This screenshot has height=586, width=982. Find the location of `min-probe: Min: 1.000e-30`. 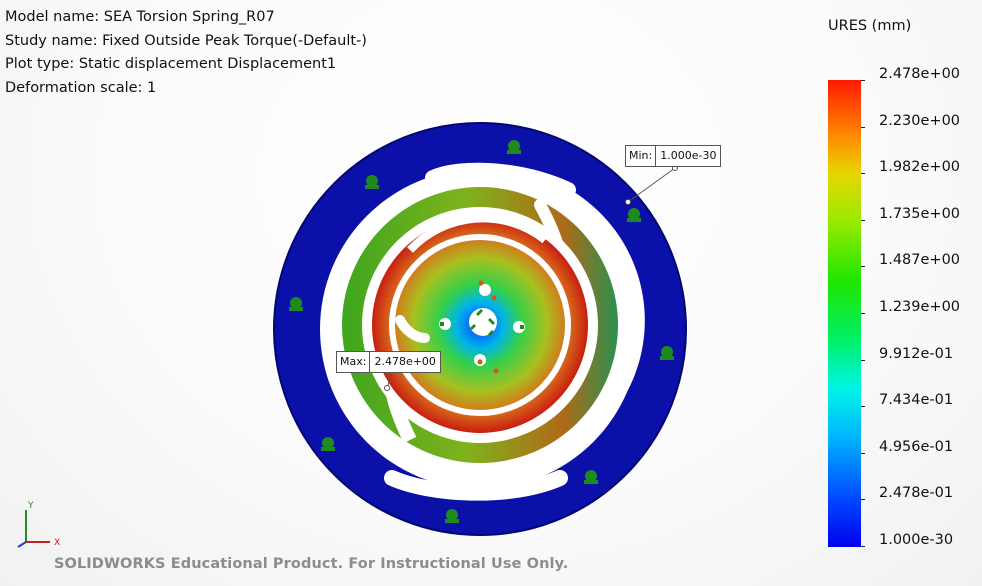

min-probe: Min: 1.000e-30 is located at coordinates (673, 156).